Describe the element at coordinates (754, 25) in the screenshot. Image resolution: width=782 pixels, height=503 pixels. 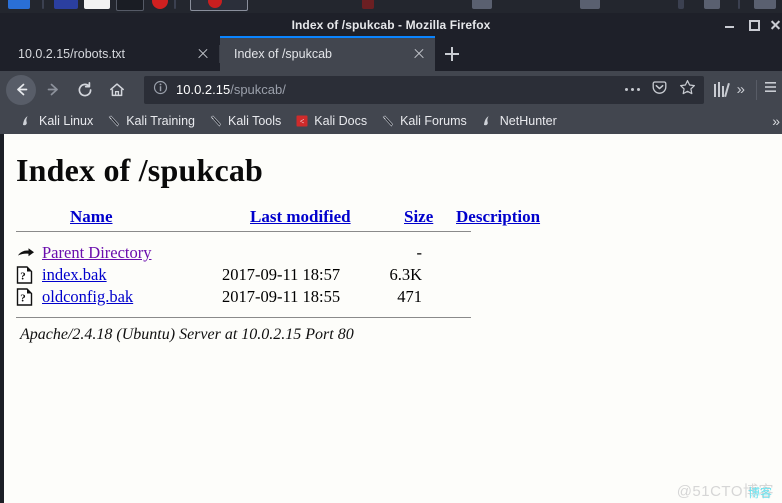
I see `maximize-button-icon` at that location.